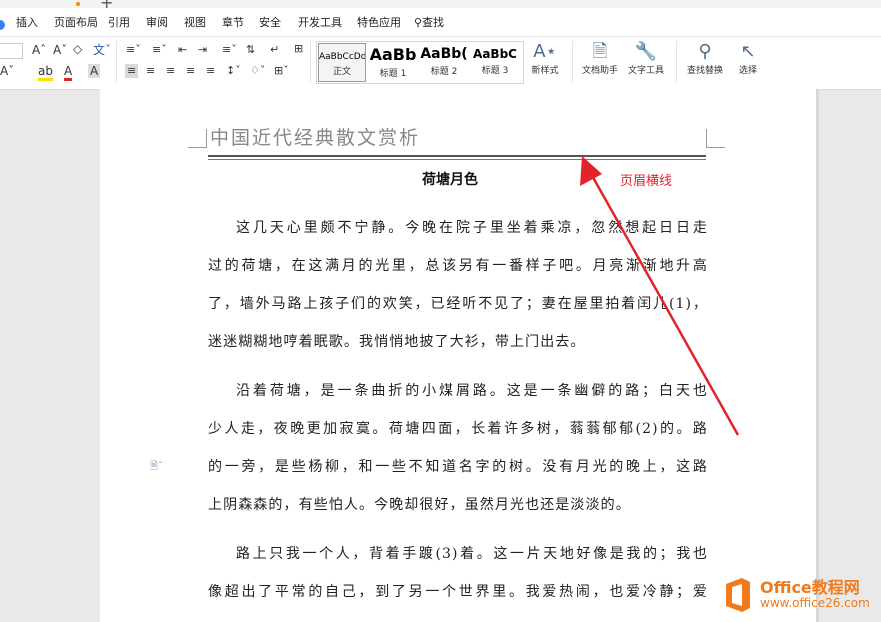 The width and height of the screenshot is (881, 622). I want to click on annotation-label: 页眉横线, so click(646, 181).